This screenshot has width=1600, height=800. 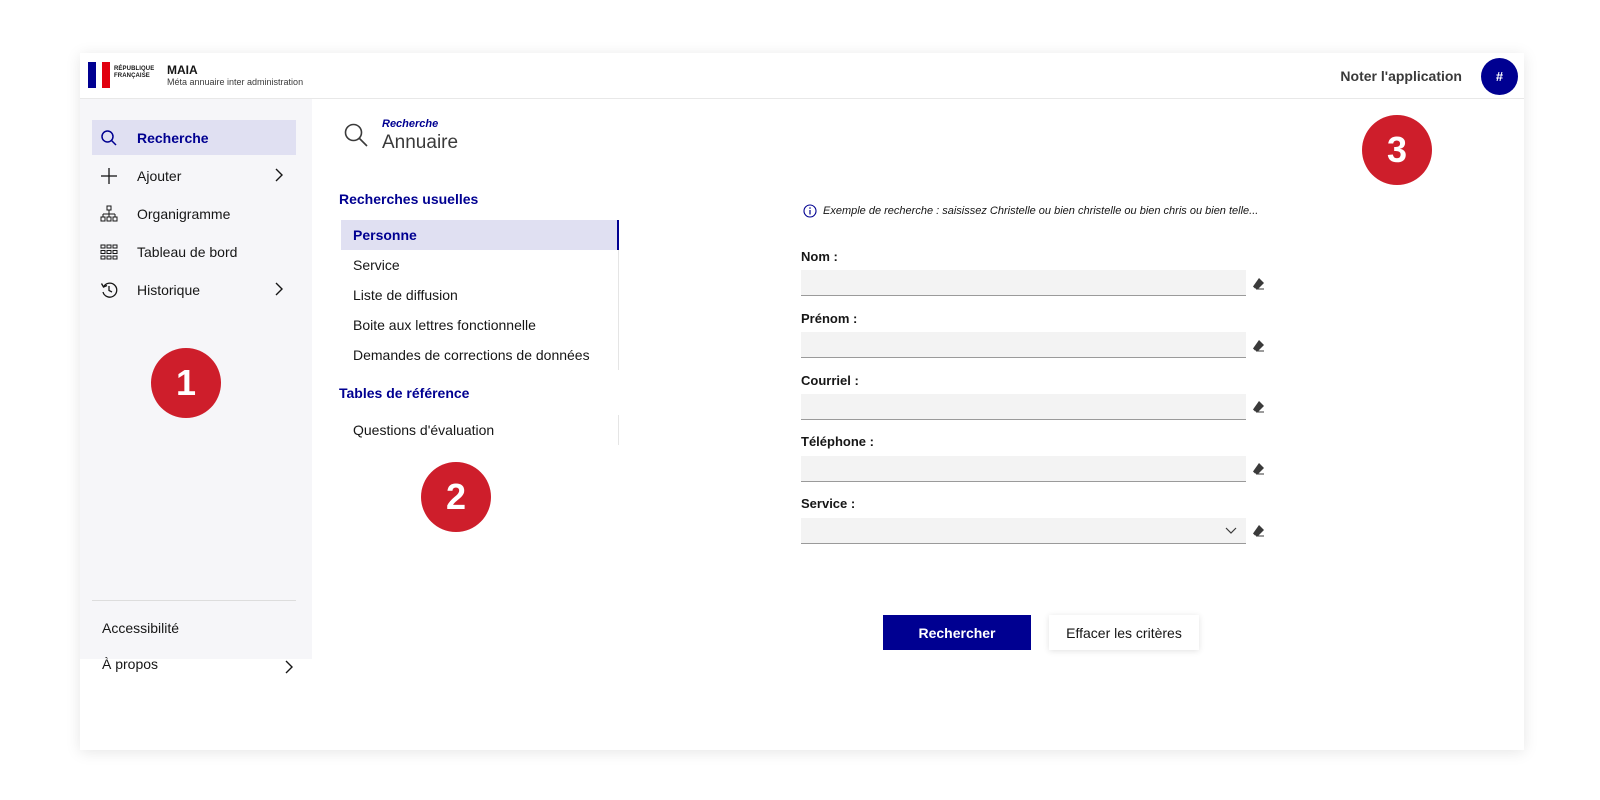 I want to click on search-type-service: Service, so click(x=479, y=265).